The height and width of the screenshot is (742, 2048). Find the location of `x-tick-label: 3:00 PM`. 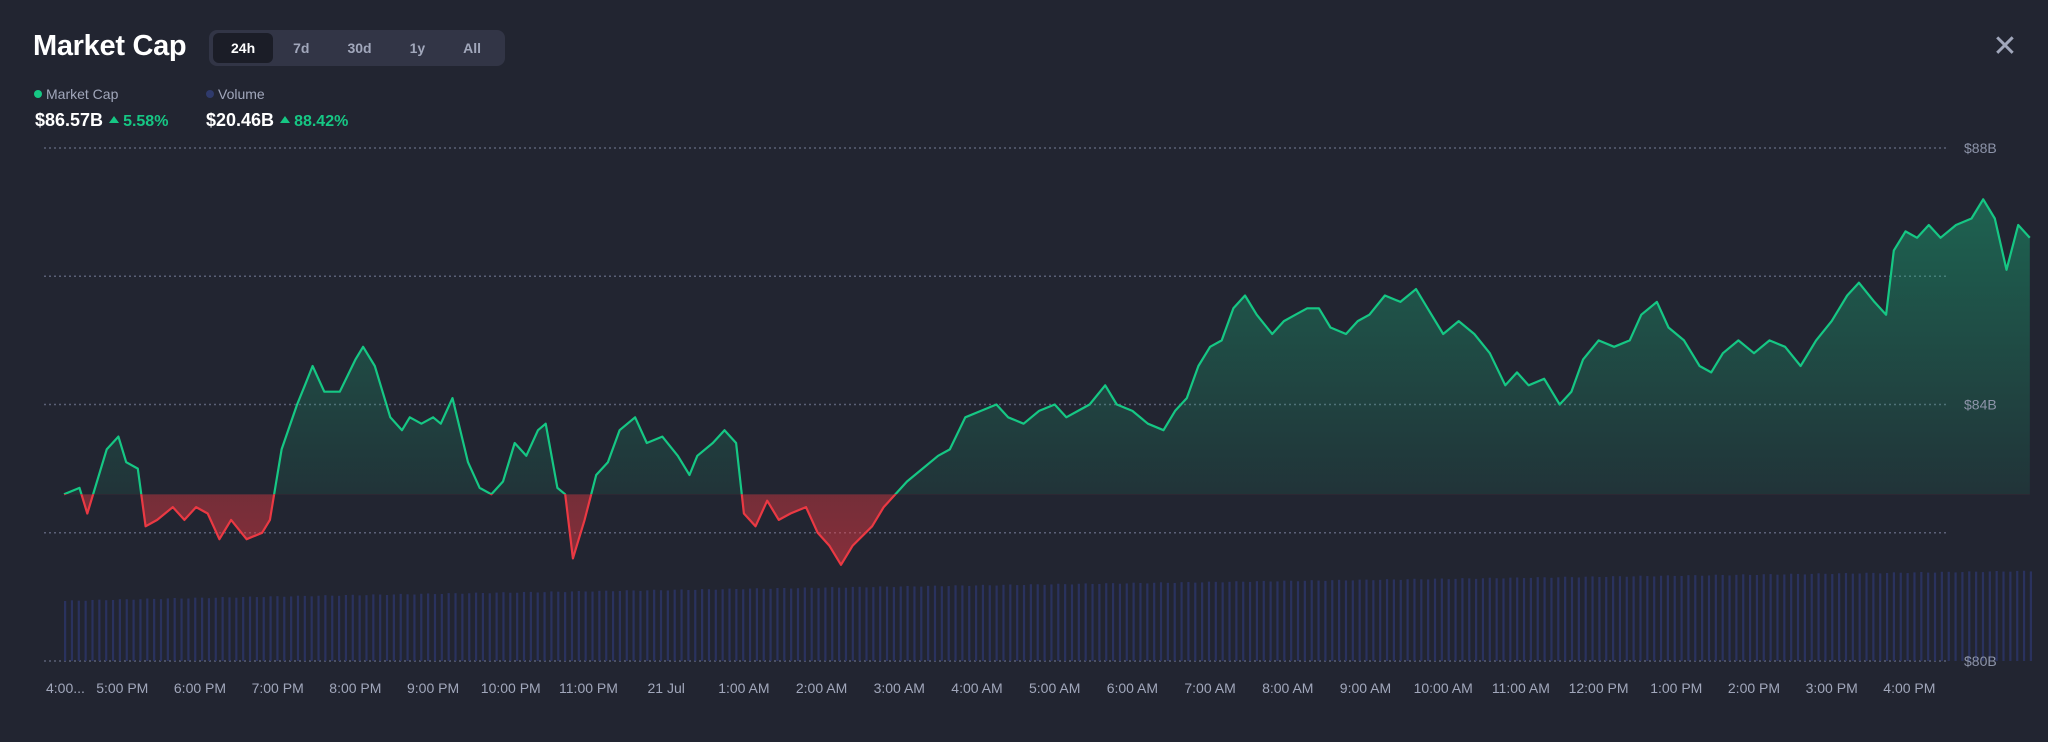

x-tick-label: 3:00 PM is located at coordinates (1832, 688).